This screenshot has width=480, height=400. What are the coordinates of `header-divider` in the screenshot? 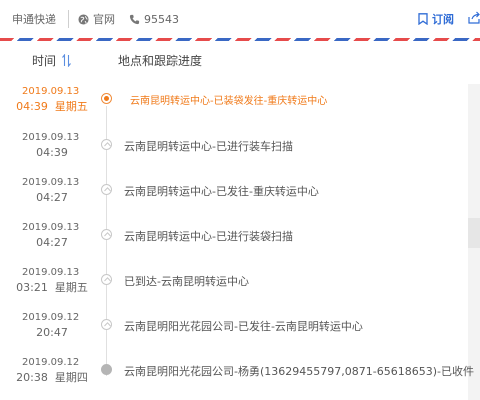 It's located at (68, 19).